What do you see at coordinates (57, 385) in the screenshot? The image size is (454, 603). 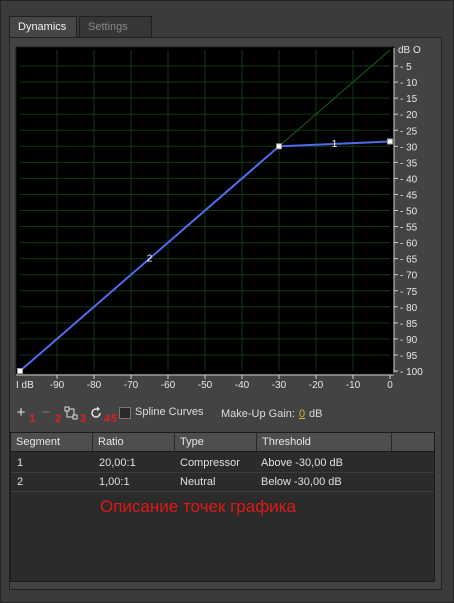 I see `x-tick-label: -90` at bounding box center [57, 385].